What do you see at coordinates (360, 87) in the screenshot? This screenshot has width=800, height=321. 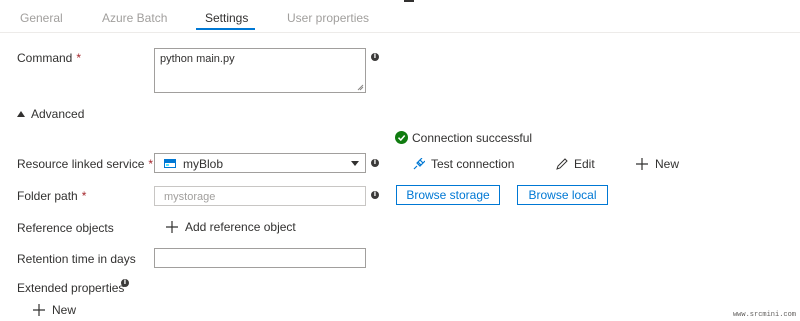 I see `resize-handle-icon` at bounding box center [360, 87].